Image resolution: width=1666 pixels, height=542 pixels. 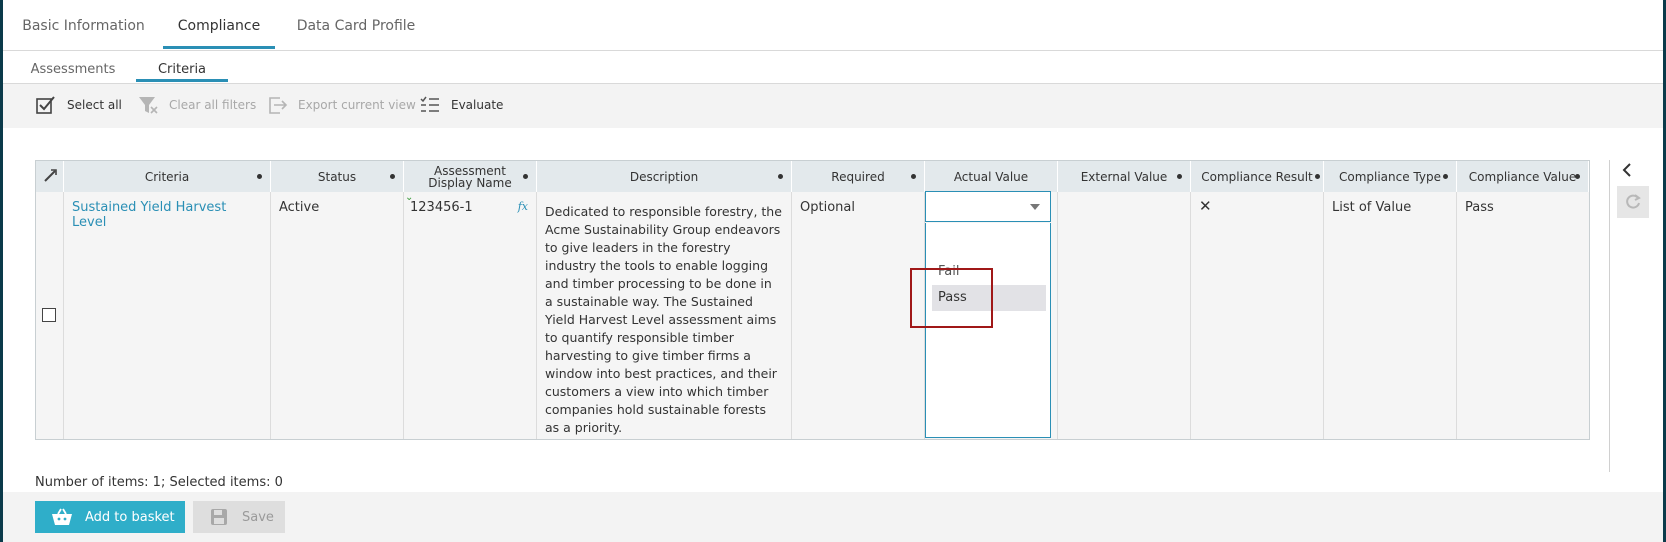 I want to click on cell-compliance-result: ✕, so click(x=1257, y=315).